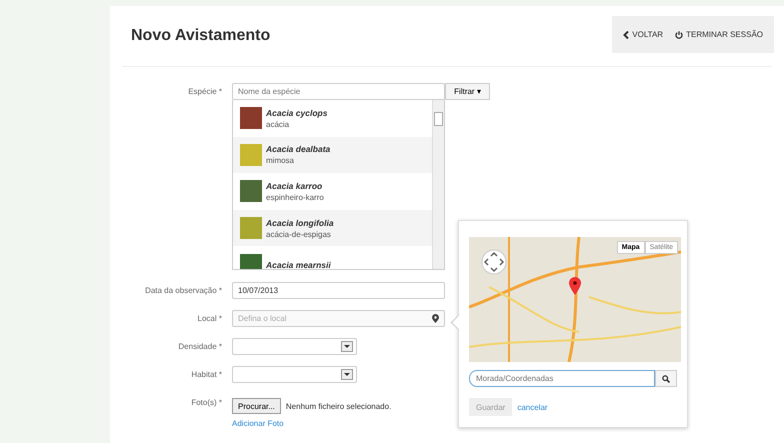 The image size is (784, 443). Describe the element at coordinates (300, 223) in the screenshot. I see `species-scientific-name: Acacia longifolia` at that location.